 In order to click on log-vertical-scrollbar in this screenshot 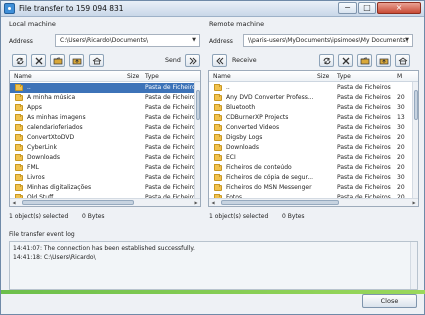, I will do `click(413, 265)`.